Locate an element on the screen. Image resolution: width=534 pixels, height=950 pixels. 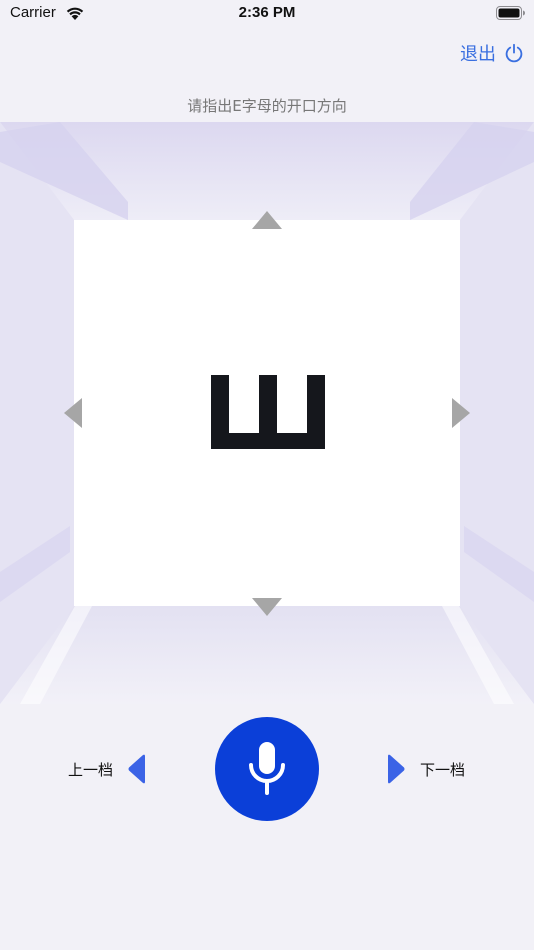
next-level-button: 下一档 is located at coordinates (425, 769).